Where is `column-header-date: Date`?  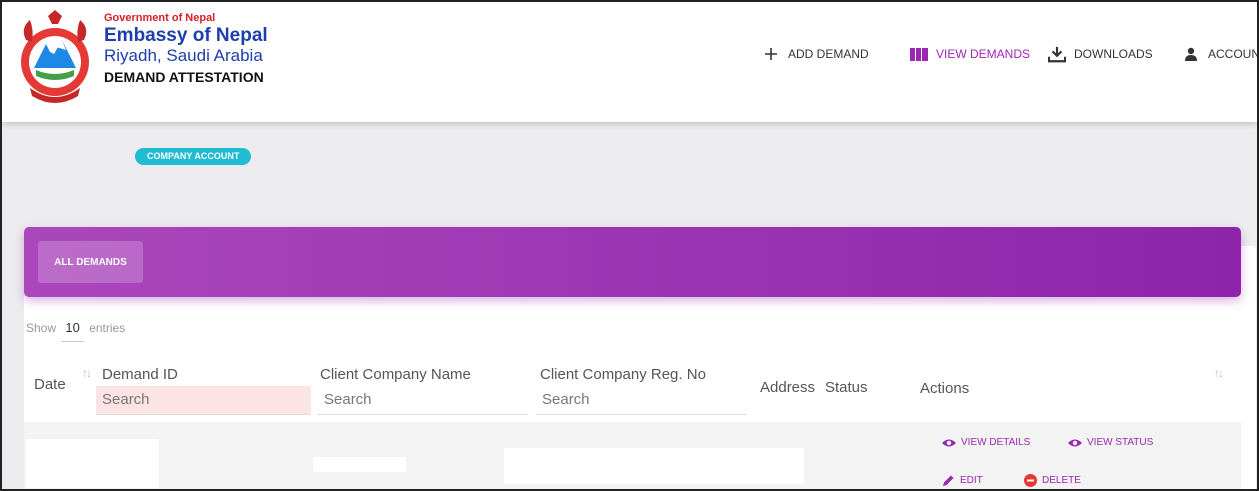 column-header-date: Date is located at coordinates (50, 384).